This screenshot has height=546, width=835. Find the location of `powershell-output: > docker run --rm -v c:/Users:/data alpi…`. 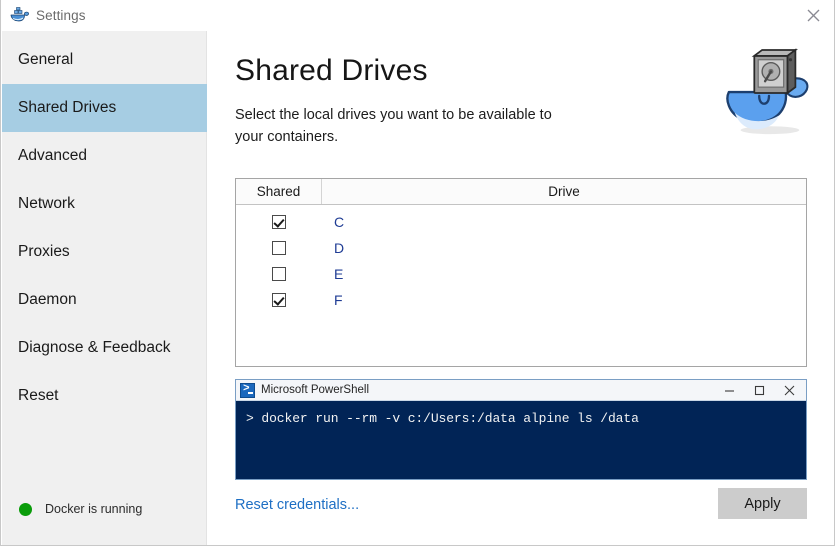

powershell-output: > docker run --rm -v c:/Users:/data alpi… is located at coordinates (521, 440).